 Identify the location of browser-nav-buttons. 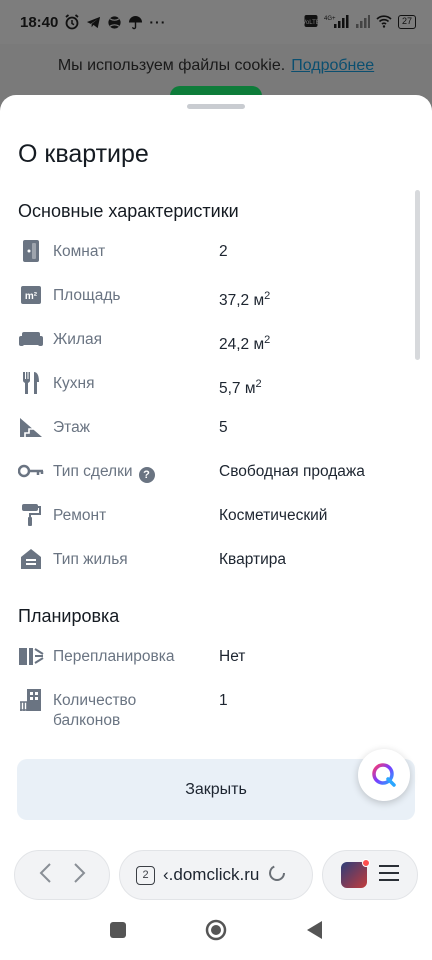
(62, 875).